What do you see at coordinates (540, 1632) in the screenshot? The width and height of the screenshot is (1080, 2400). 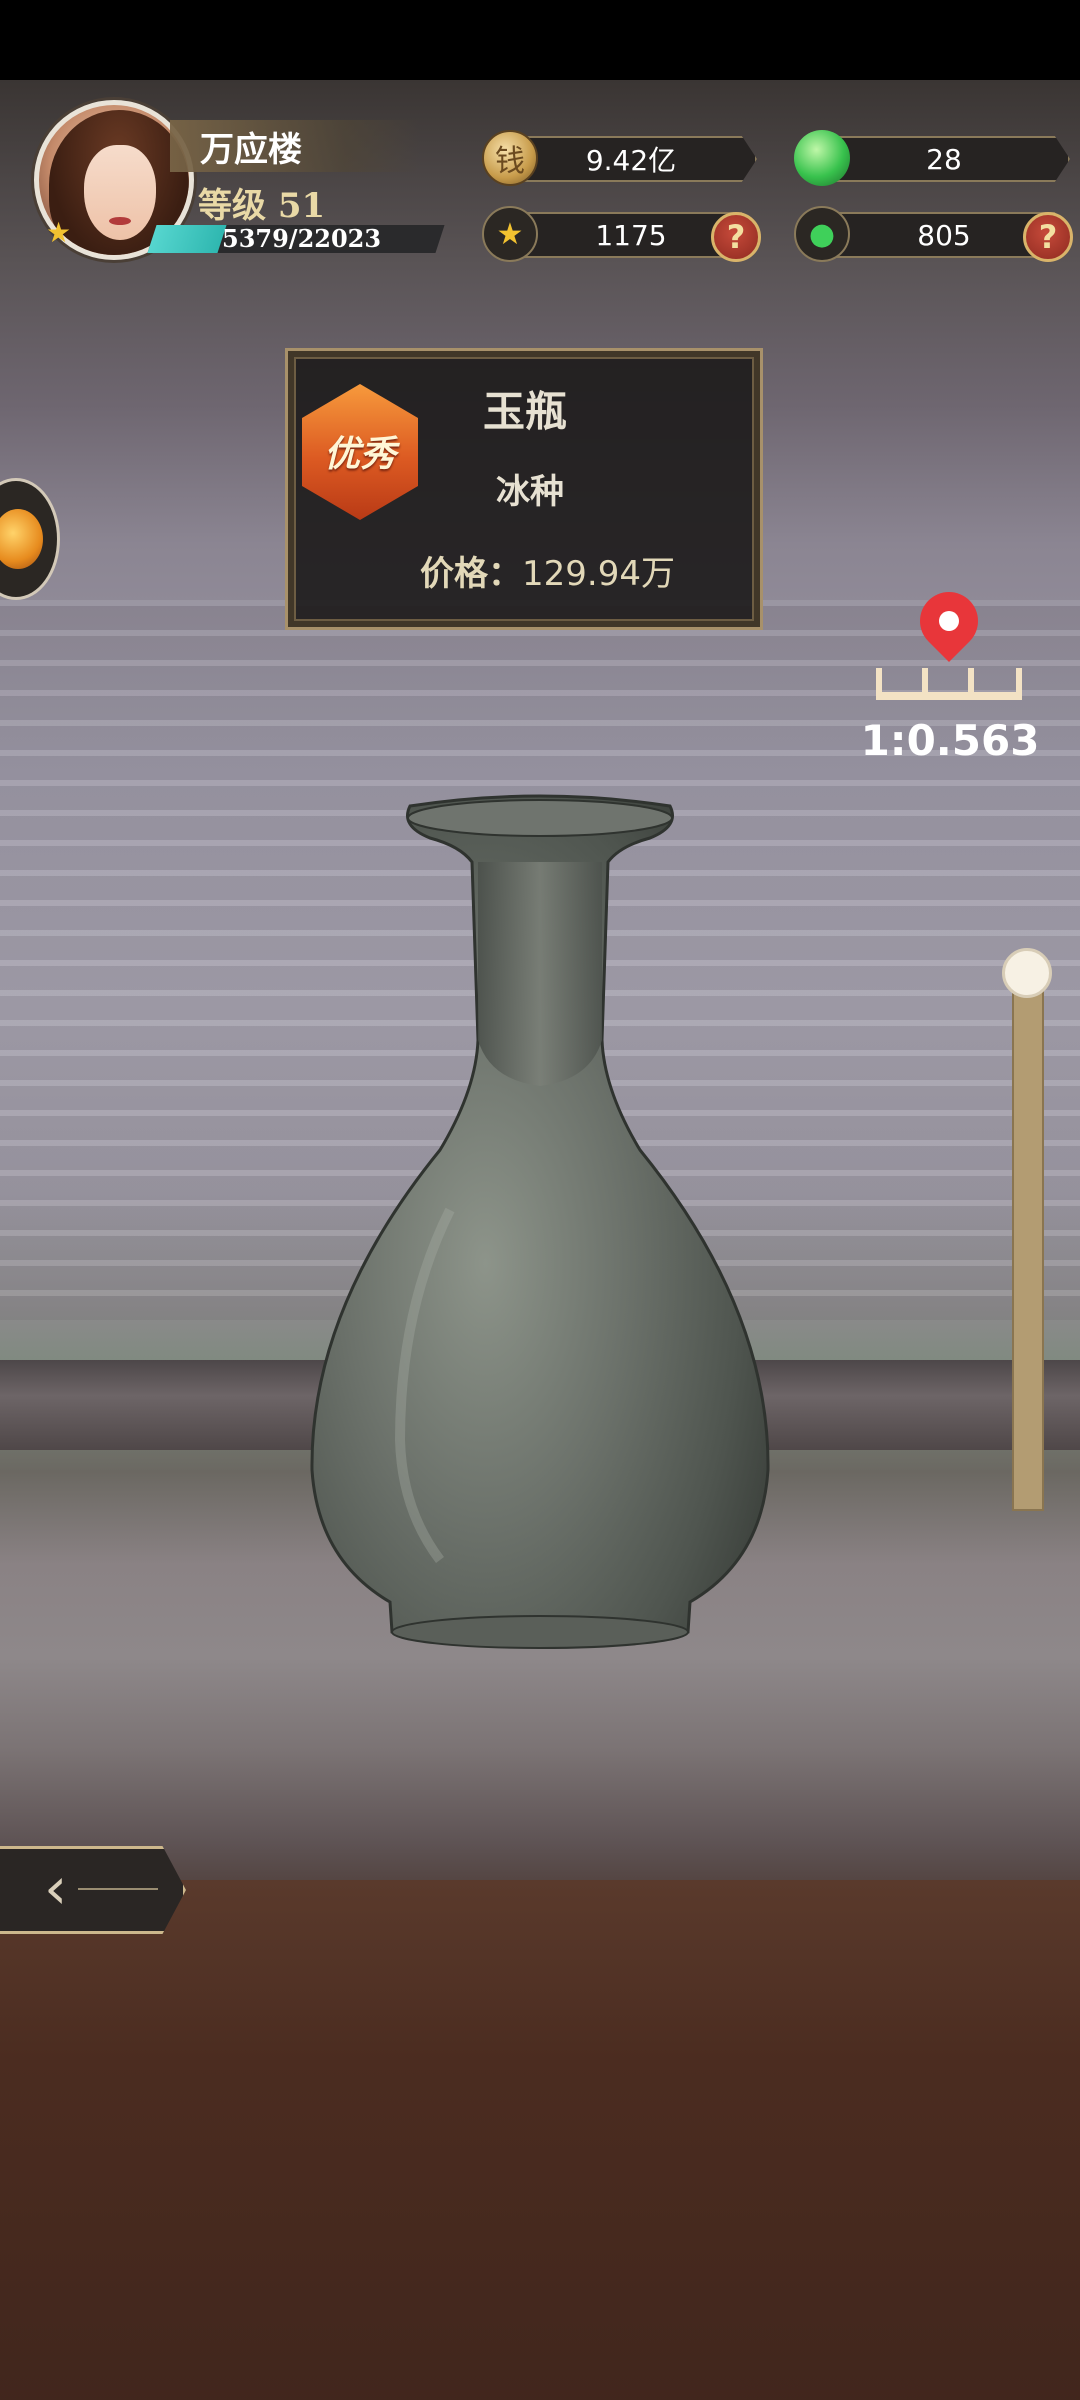 I see `vase-foot` at bounding box center [540, 1632].